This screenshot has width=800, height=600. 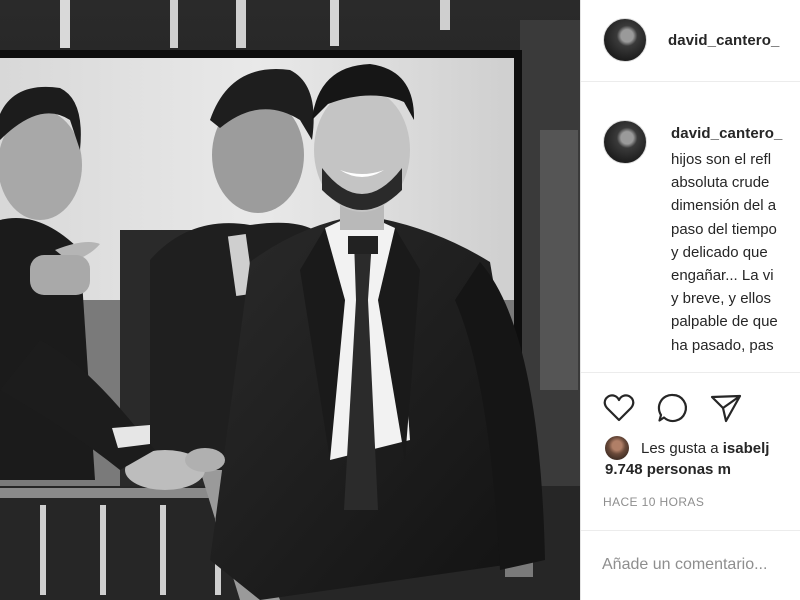 What do you see at coordinates (724, 322) in the screenshot?
I see `caption-line: palpable de que` at bounding box center [724, 322].